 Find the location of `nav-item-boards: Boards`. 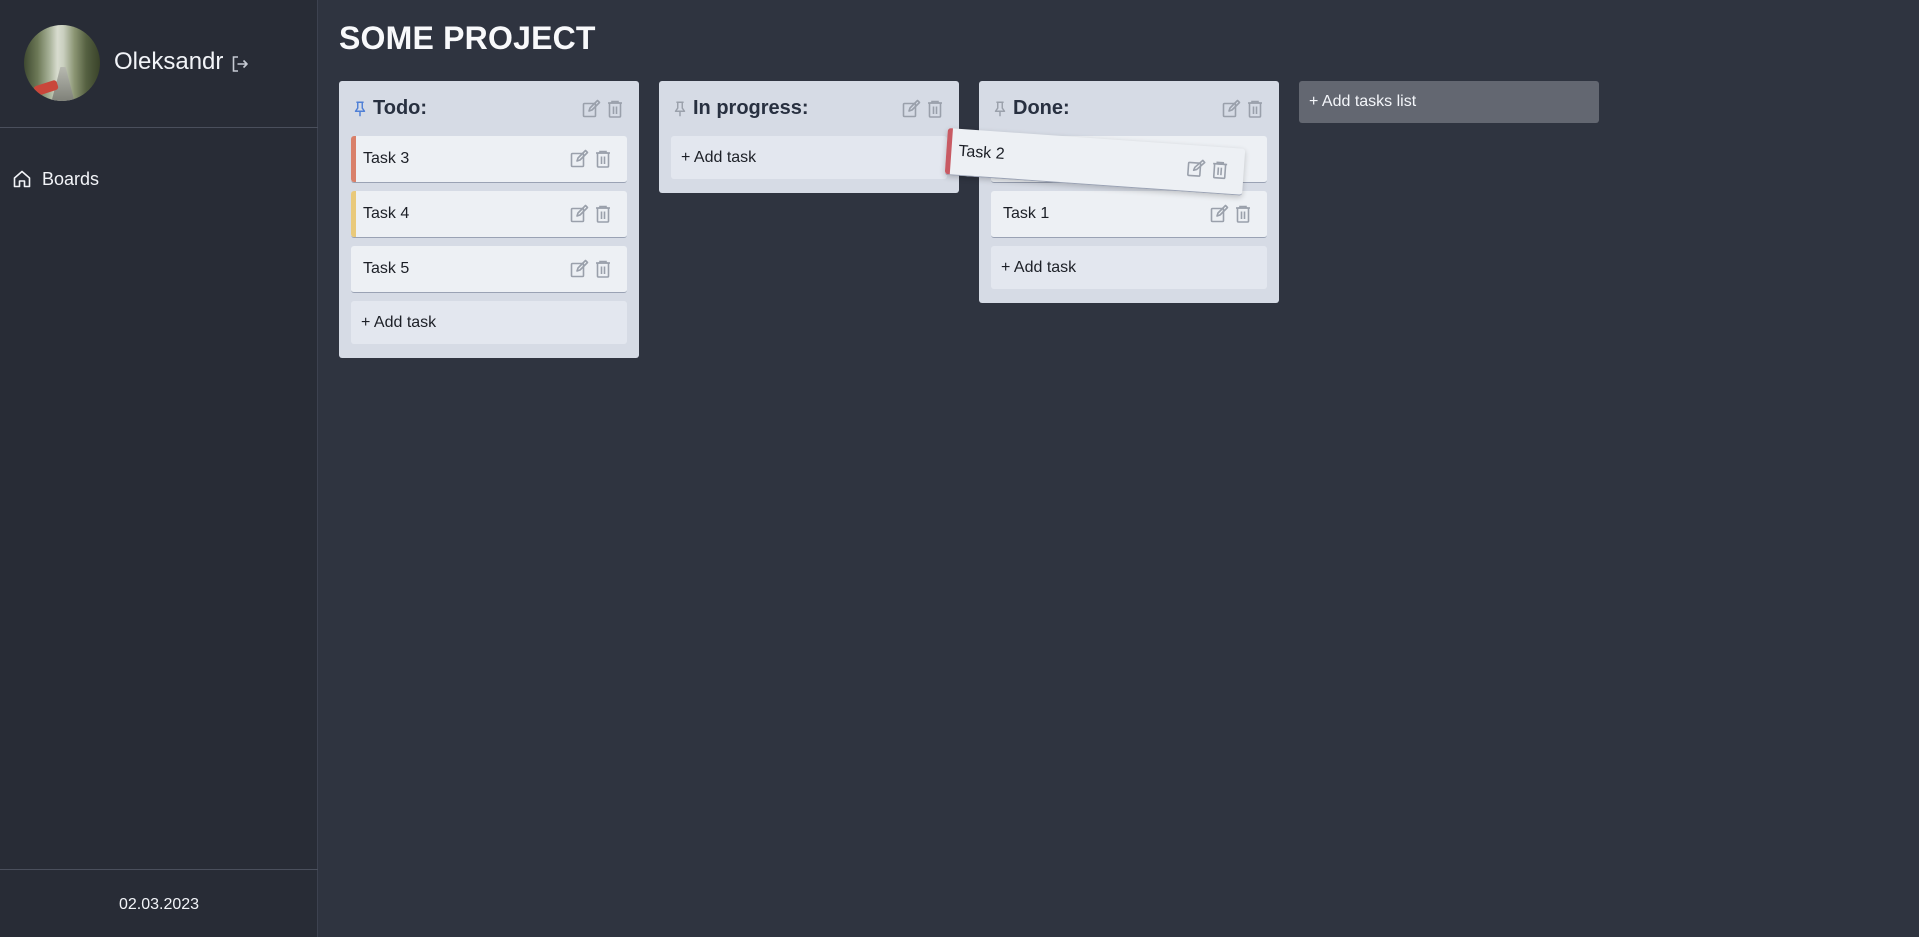

nav-item-boards: Boards is located at coordinates (55, 179).